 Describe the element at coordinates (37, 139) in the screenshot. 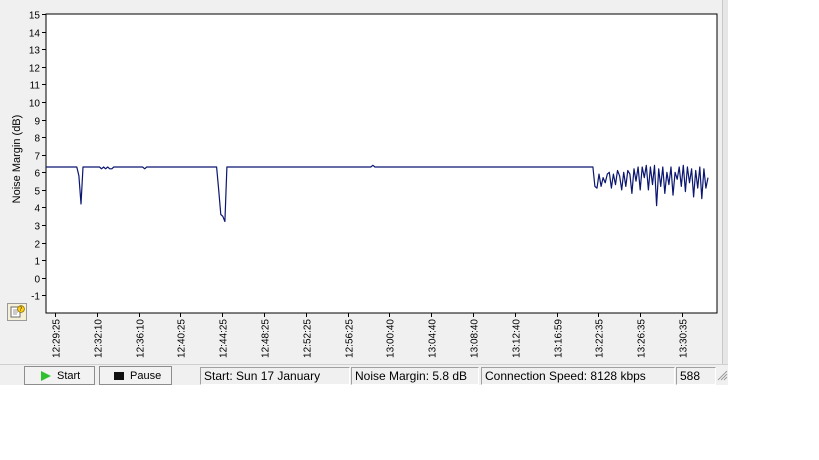

I see `y-tick-label: 8` at that location.